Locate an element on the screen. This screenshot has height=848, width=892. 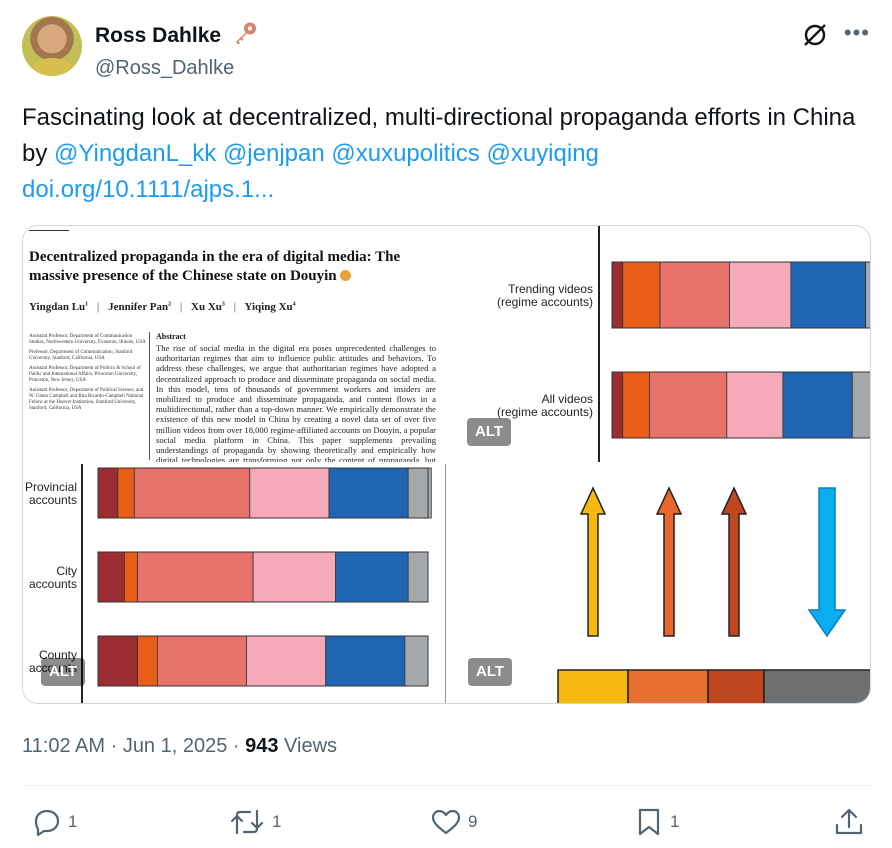
category-label: Provincial accounts is located at coordinates (51, 493).